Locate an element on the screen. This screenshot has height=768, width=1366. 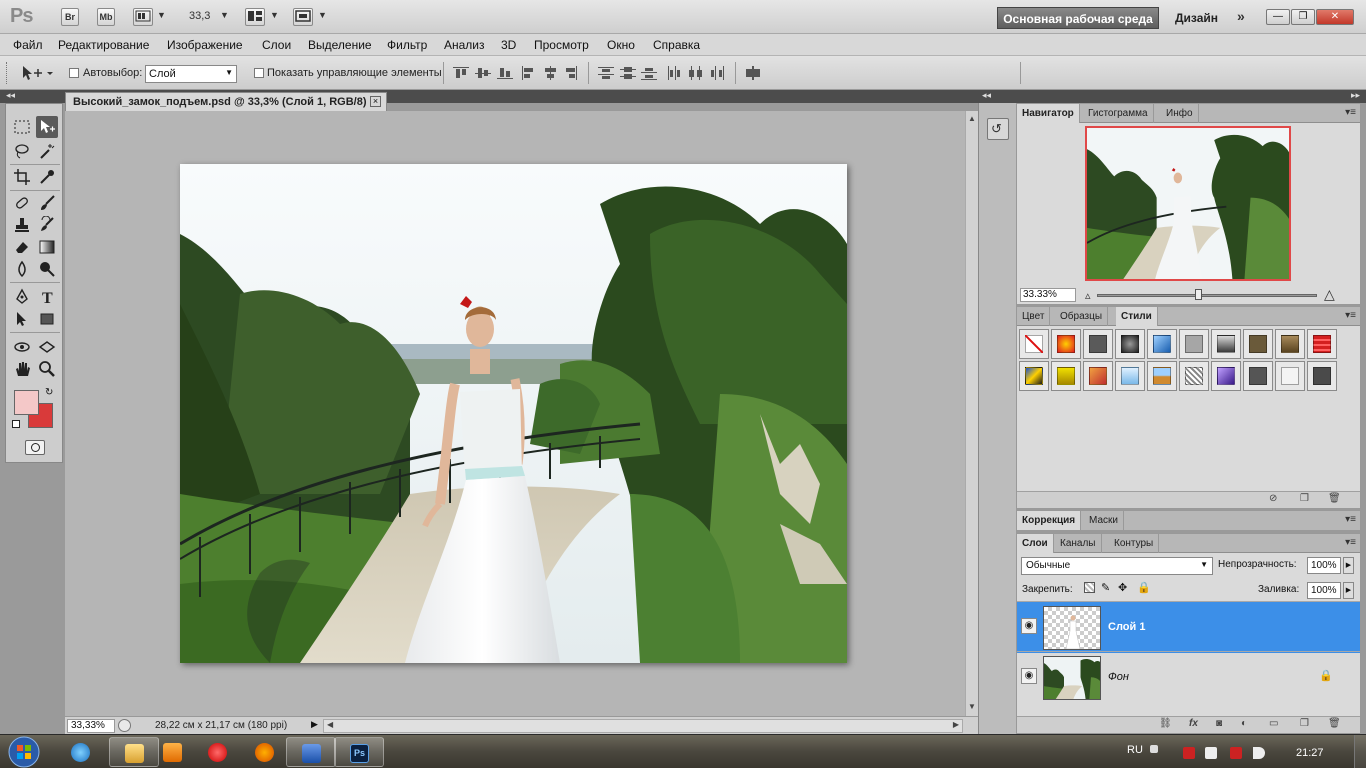
battery-icon is located at coordinates (1236, 753).